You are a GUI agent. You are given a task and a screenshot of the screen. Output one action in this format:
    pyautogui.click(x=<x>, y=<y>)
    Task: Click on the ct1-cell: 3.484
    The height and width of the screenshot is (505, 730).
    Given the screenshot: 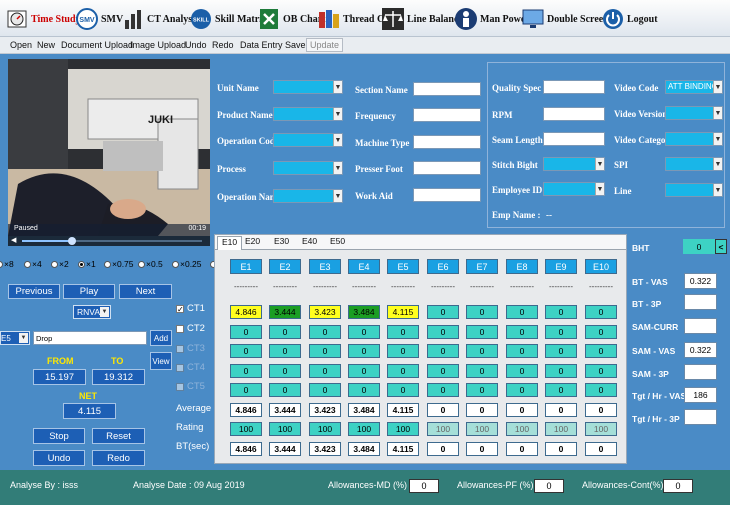 What is the action you would take?
    pyautogui.click(x=364, y=312)
    